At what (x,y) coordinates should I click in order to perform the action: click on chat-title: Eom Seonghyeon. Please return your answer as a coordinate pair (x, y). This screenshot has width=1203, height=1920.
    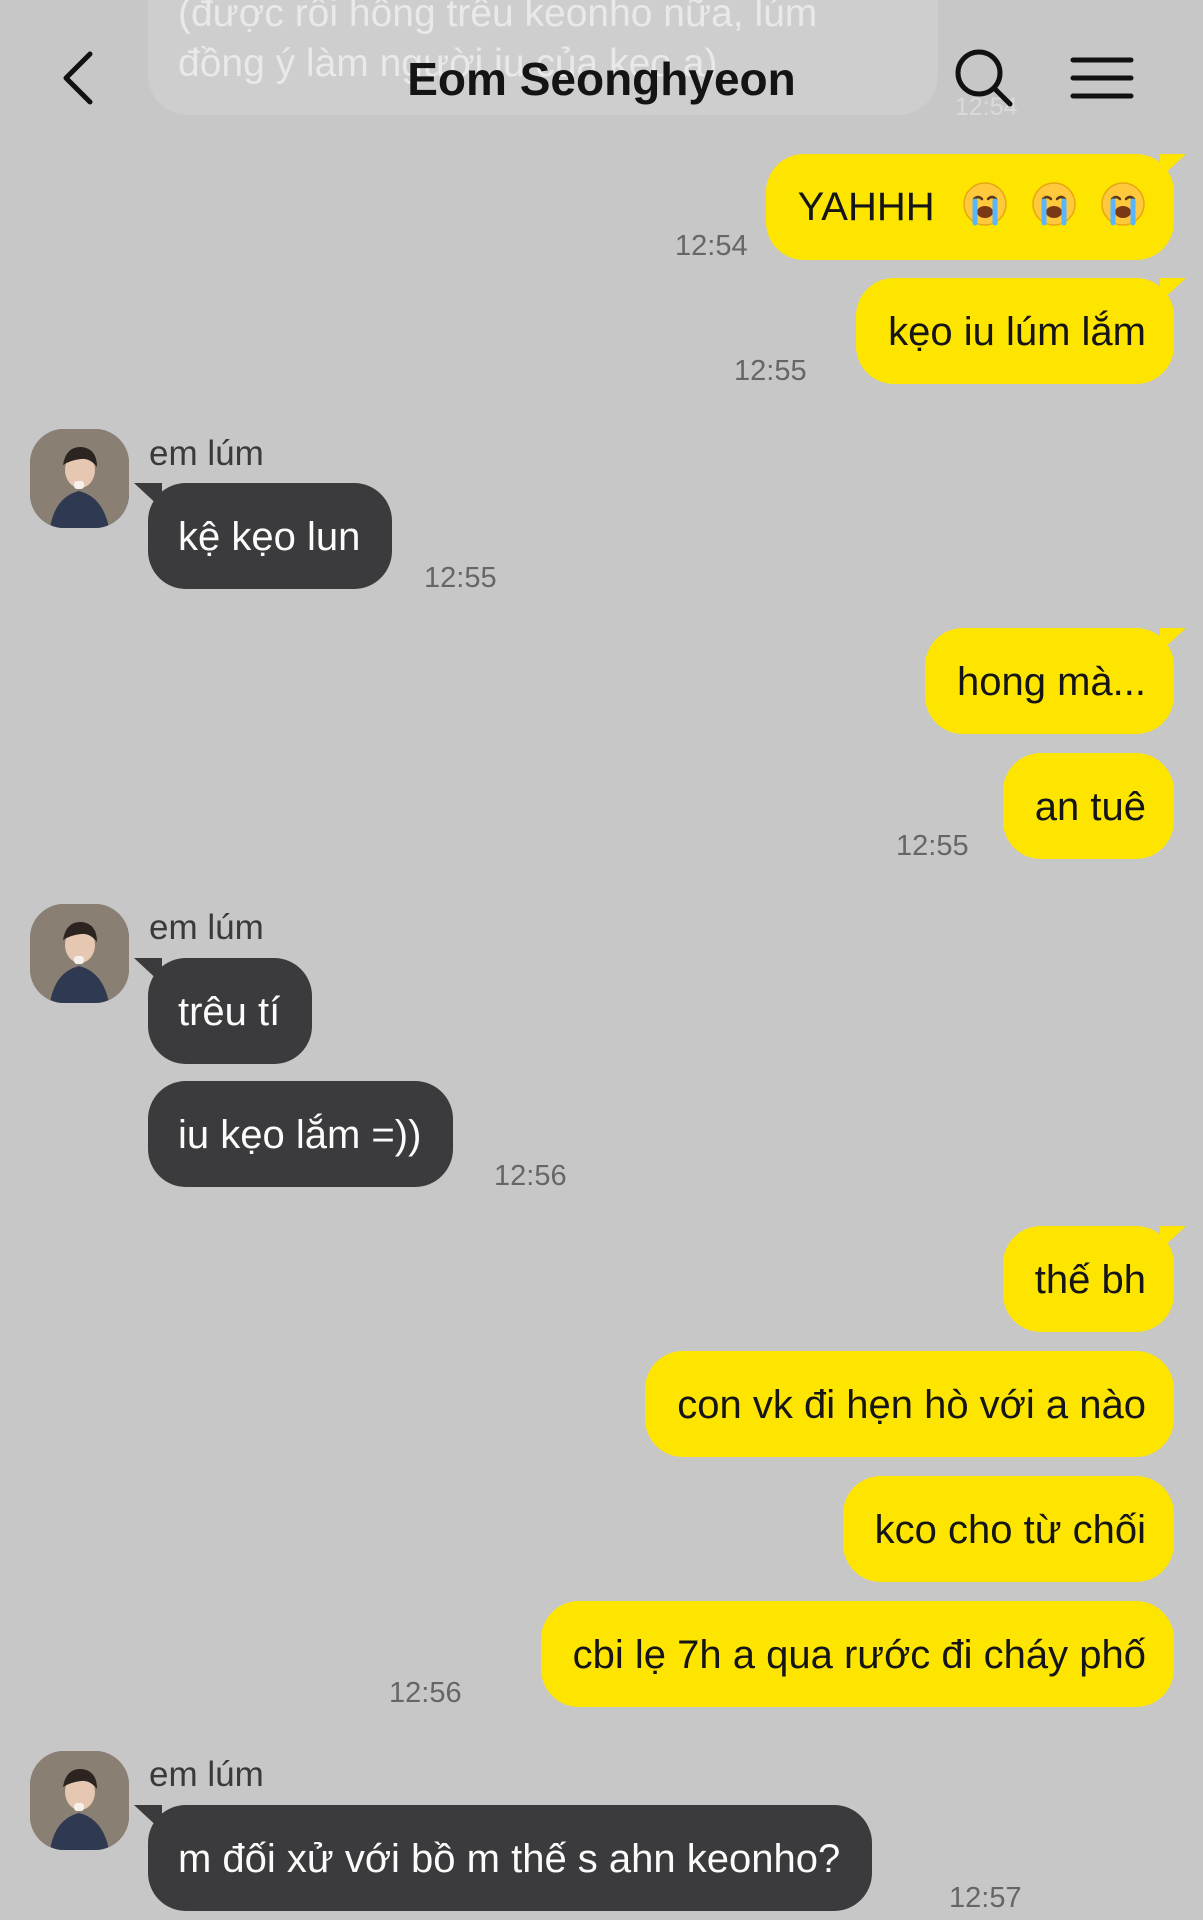
    Looking at the image, I should click on (601, 79).